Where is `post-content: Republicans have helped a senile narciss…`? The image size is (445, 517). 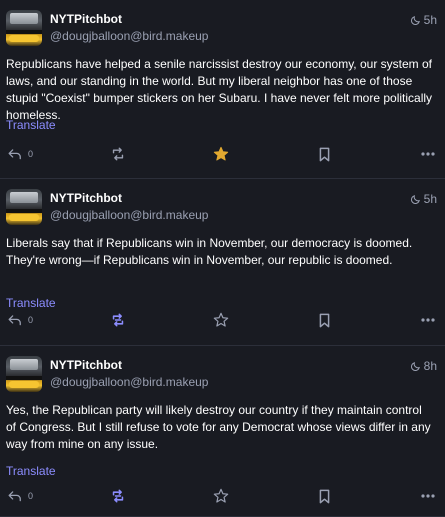 post-content: Republicans have helped a senile narciss… is located at coordinates (219, 89).